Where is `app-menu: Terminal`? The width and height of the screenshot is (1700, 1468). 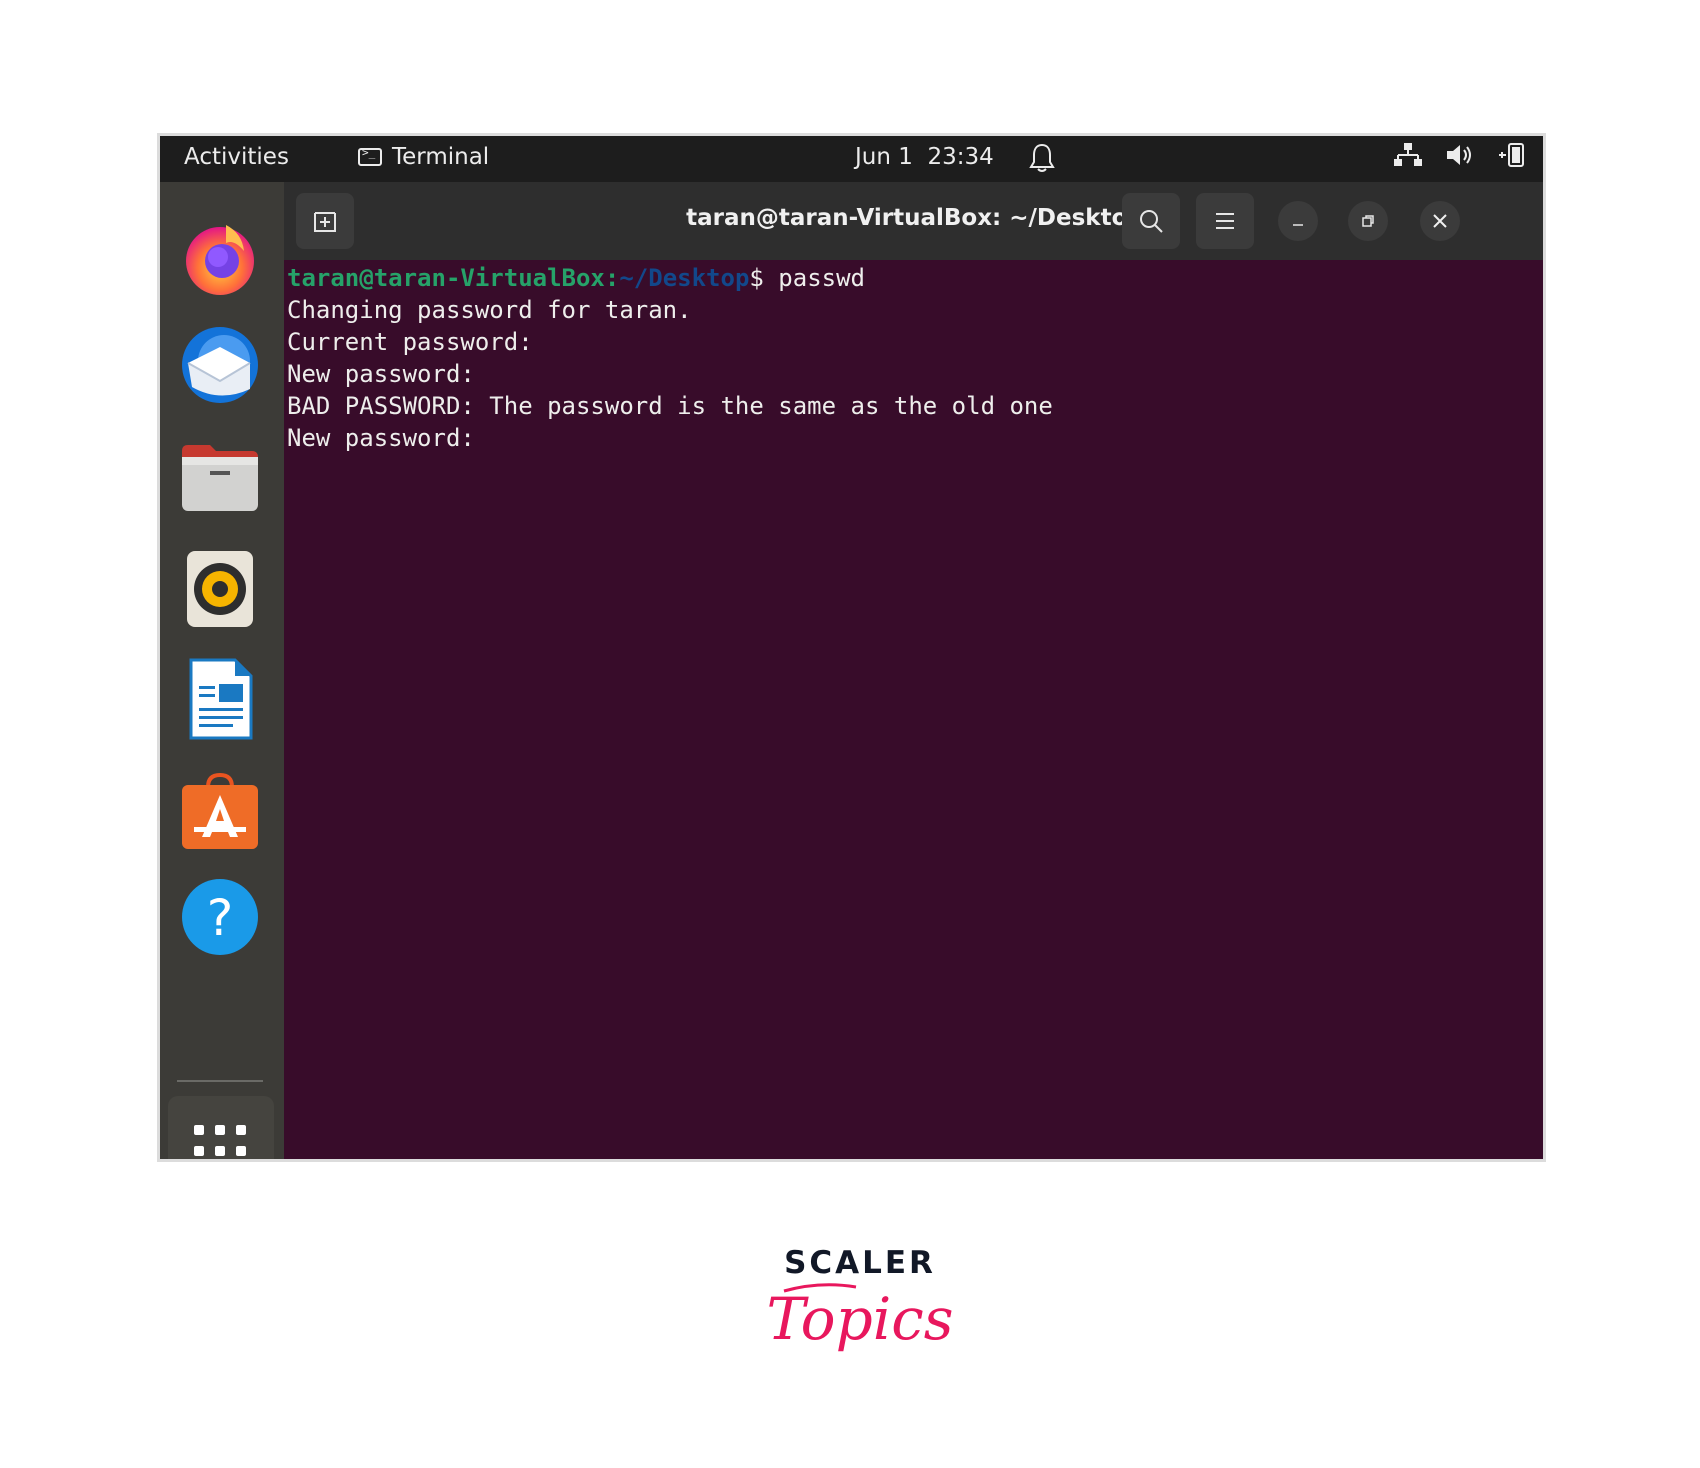 app-menu: Terminal is located at coordinates (423, 157).